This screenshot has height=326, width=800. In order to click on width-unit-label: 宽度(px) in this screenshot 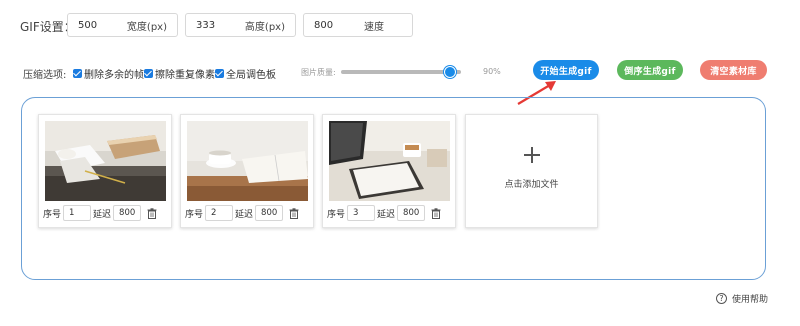, I will do `click(146, 27)`.